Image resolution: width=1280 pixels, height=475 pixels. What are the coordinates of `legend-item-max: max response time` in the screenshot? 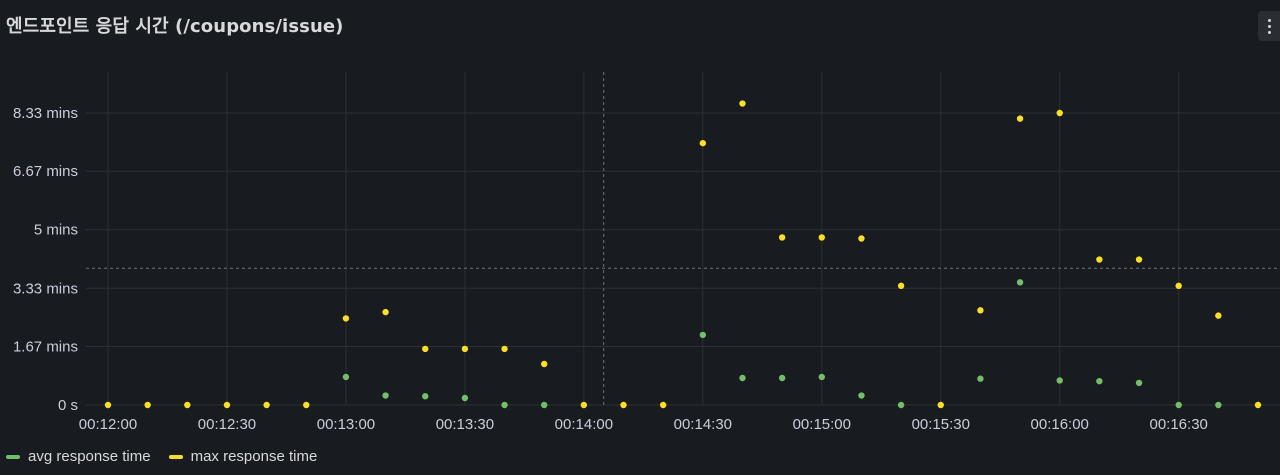 It's located at (243, 456).